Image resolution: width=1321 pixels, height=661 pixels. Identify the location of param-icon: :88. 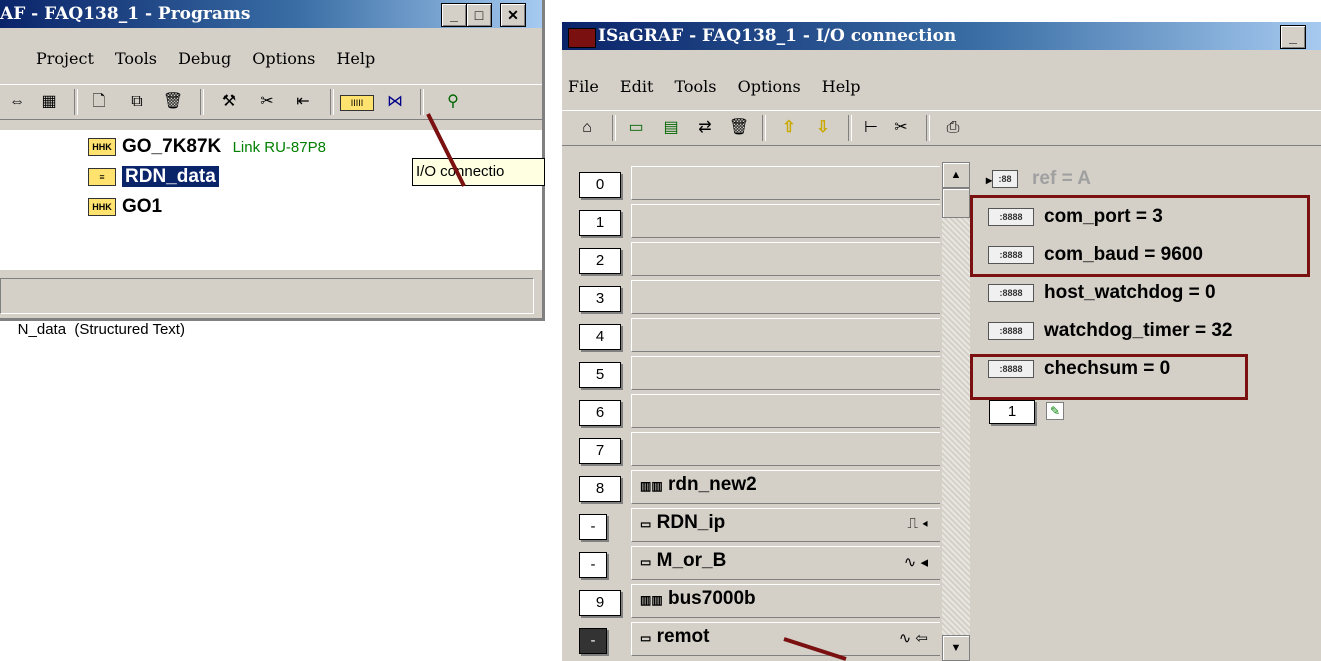
(1005, 178).